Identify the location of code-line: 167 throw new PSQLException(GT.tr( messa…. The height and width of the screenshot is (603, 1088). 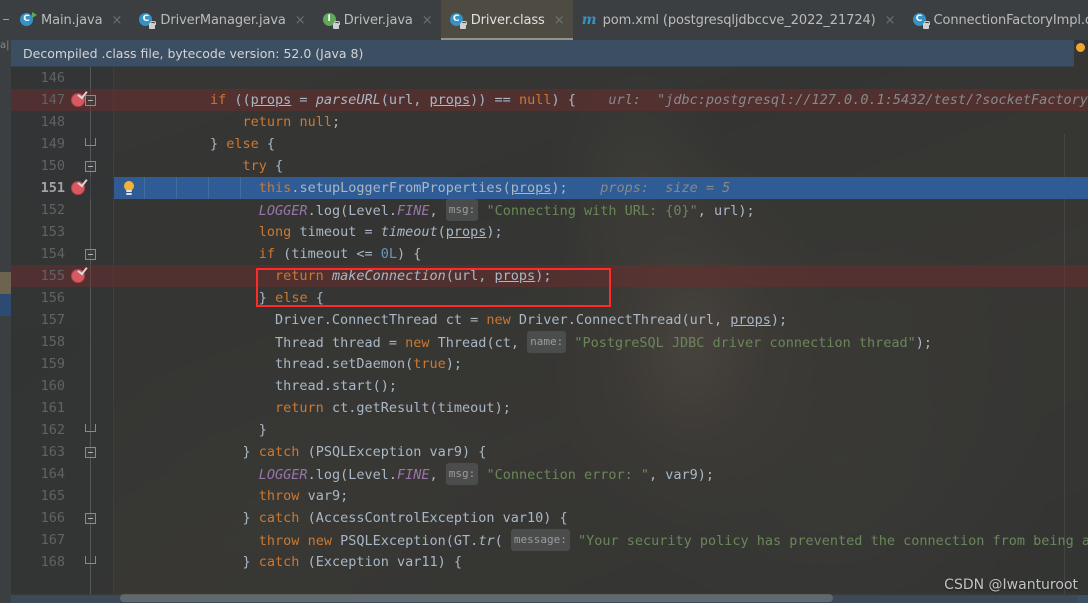
(549, 540).